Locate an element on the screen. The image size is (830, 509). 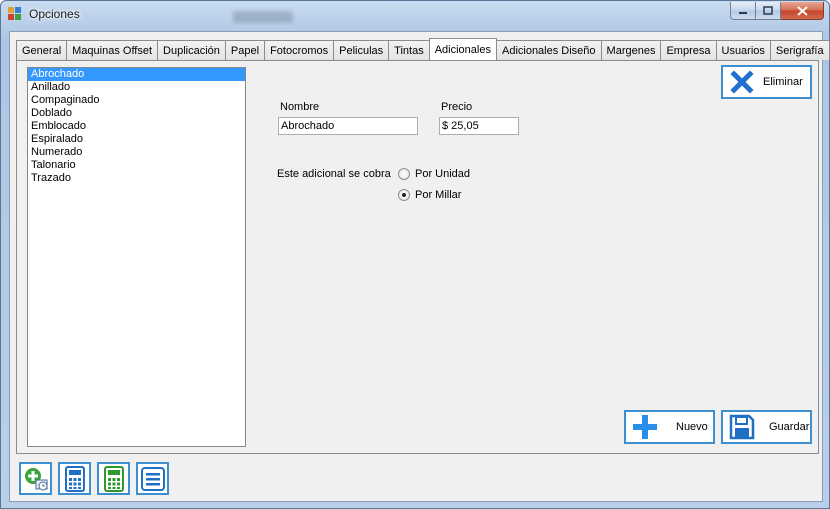
list-item: Numerado is located at coordinates (136, 152).